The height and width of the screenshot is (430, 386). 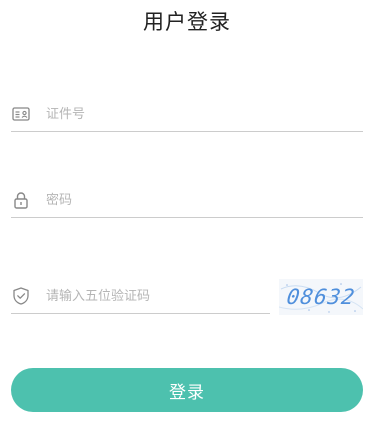 I want to click on password-input, so click(x=151, y=200).